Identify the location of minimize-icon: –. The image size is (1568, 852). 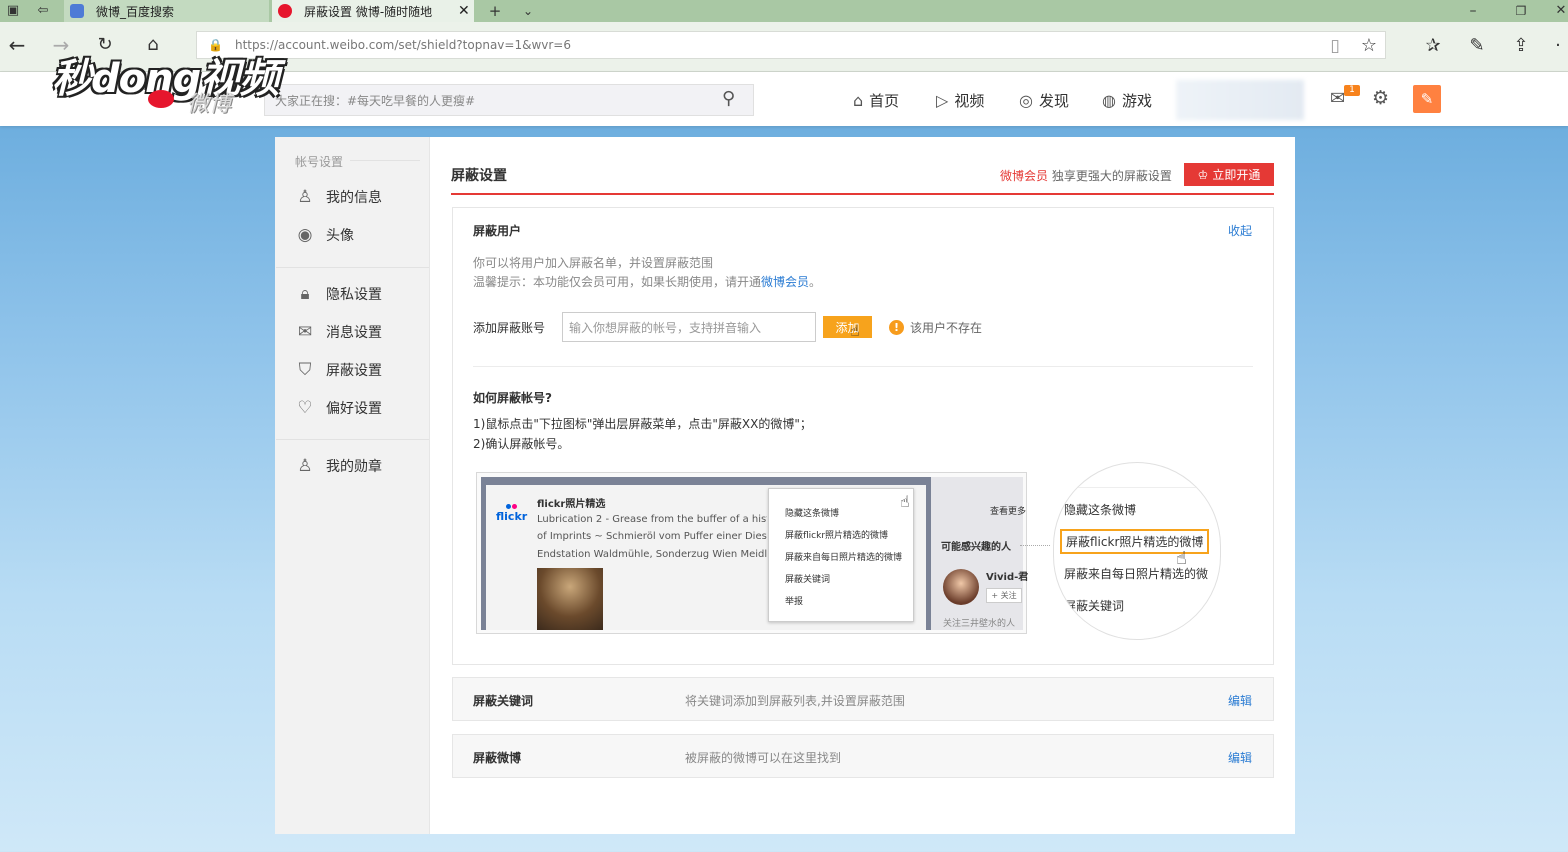
(1473, 11).